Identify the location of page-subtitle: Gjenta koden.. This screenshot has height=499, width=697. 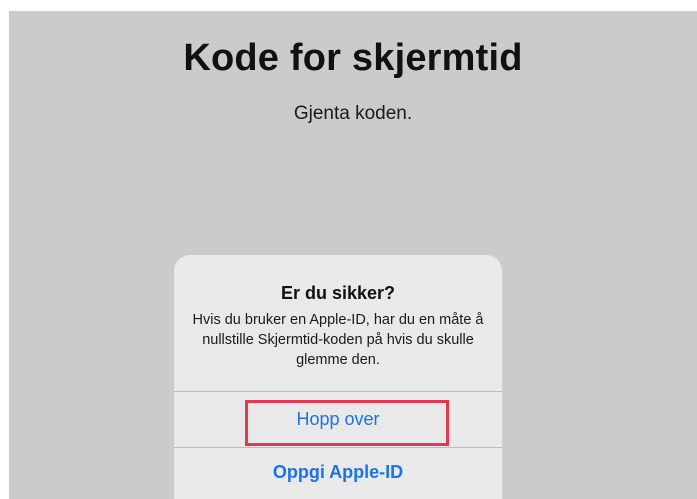
(353, 113).